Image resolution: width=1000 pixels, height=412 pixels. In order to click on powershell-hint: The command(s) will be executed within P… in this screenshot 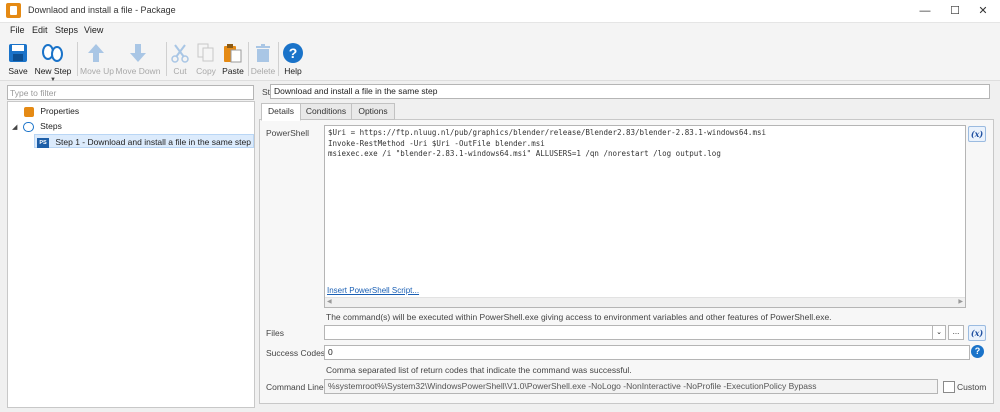, I will do `click(579, 317)`.